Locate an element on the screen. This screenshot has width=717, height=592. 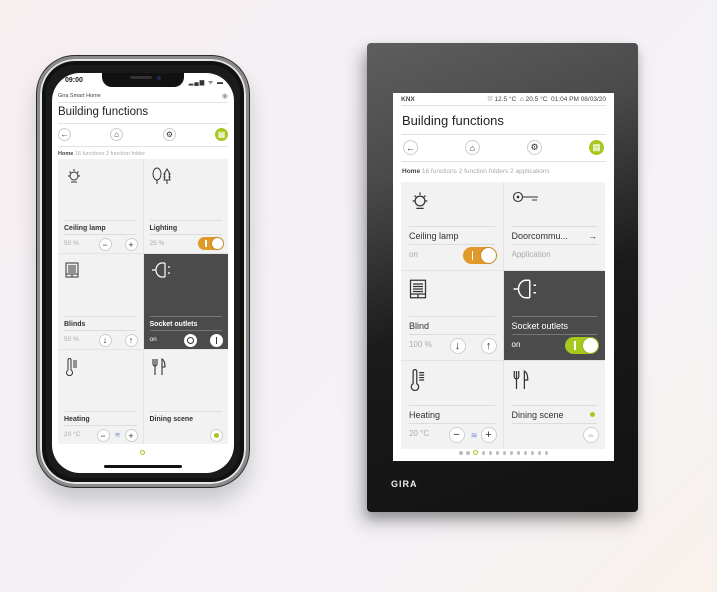
socket-on-button is located at coordinates (216, 340).